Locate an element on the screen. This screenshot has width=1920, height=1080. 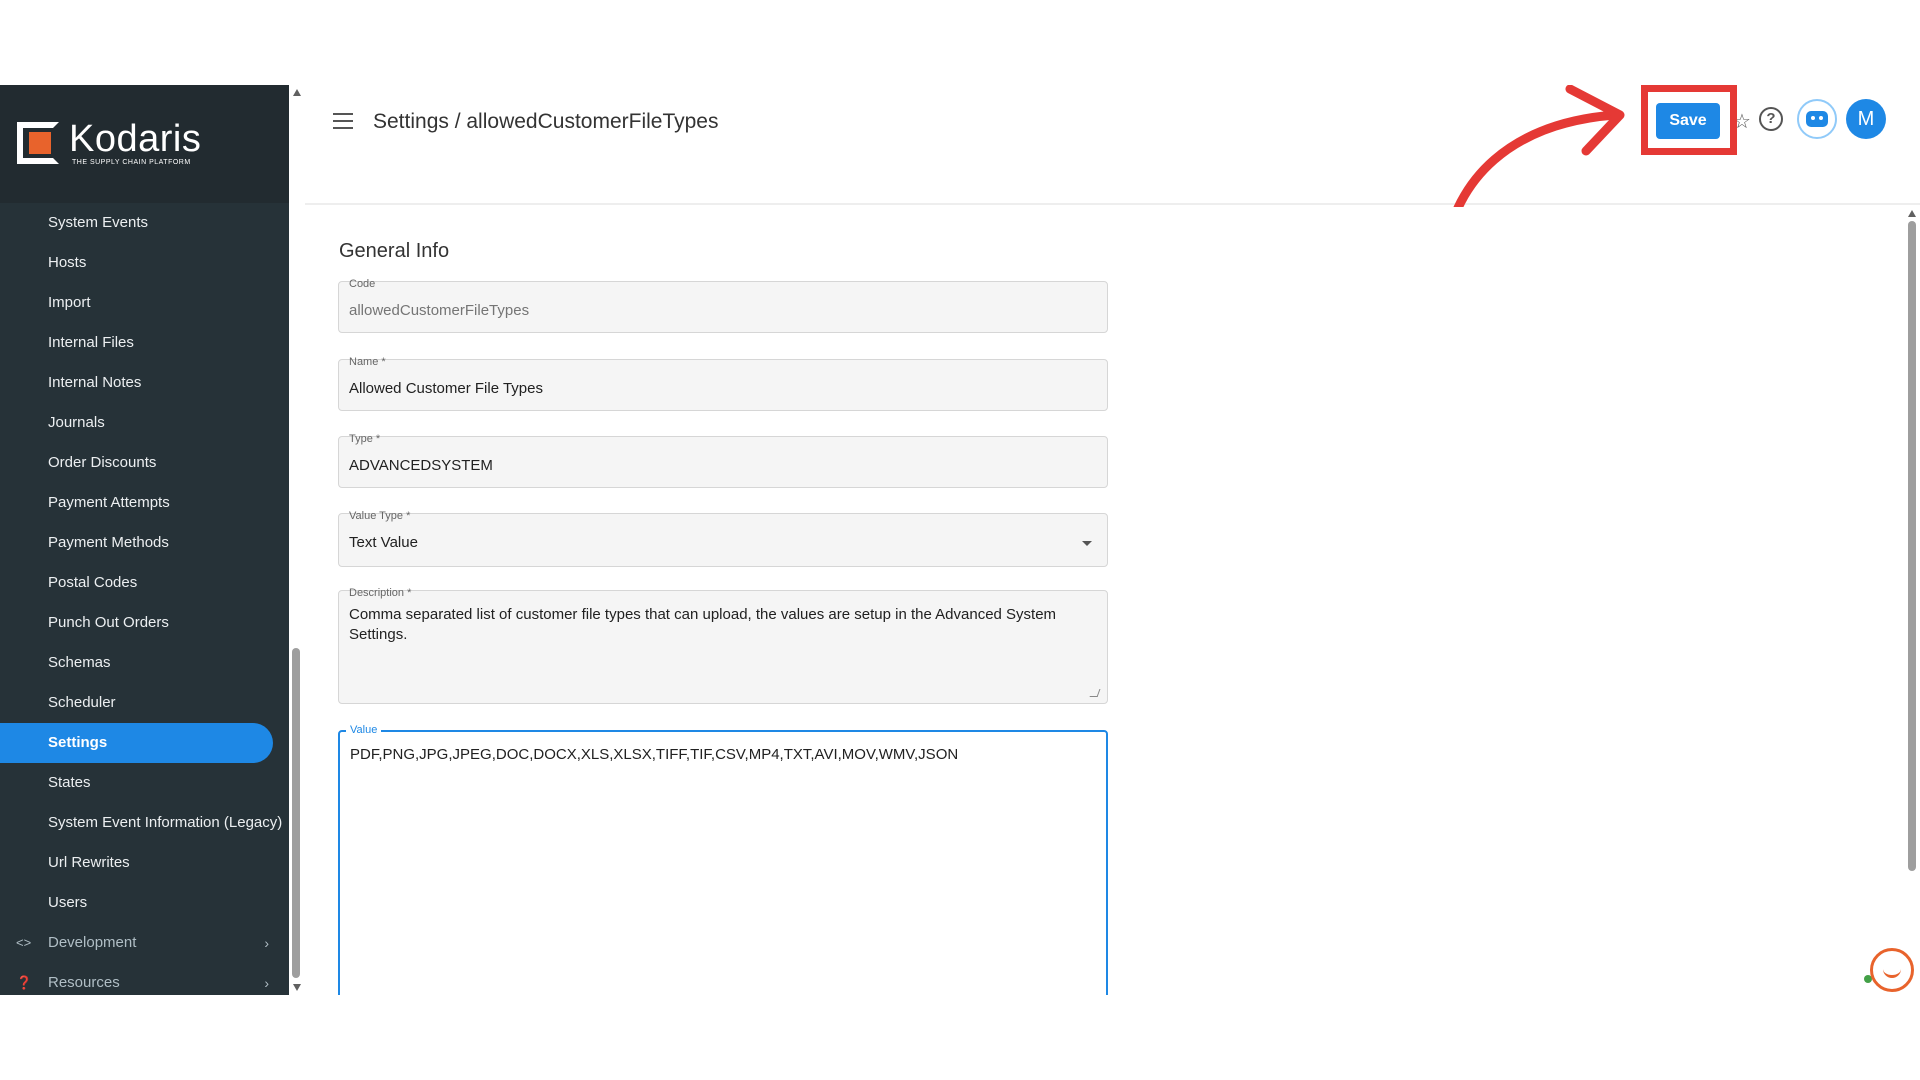
chat-support-icon is located at coordinates (1892, 970).